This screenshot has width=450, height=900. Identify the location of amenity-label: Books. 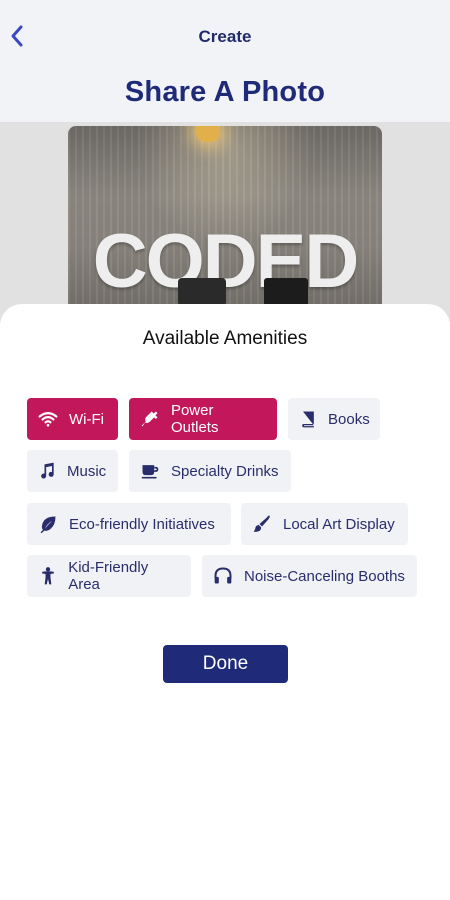
(349, 419).